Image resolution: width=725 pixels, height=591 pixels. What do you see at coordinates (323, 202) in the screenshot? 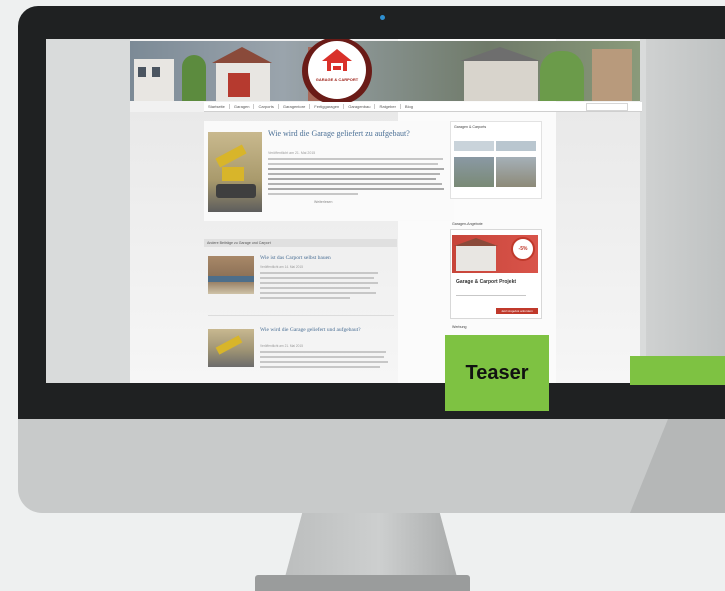
I see `read-more-link: Weiterlesen` at bounding box center [323, 202].